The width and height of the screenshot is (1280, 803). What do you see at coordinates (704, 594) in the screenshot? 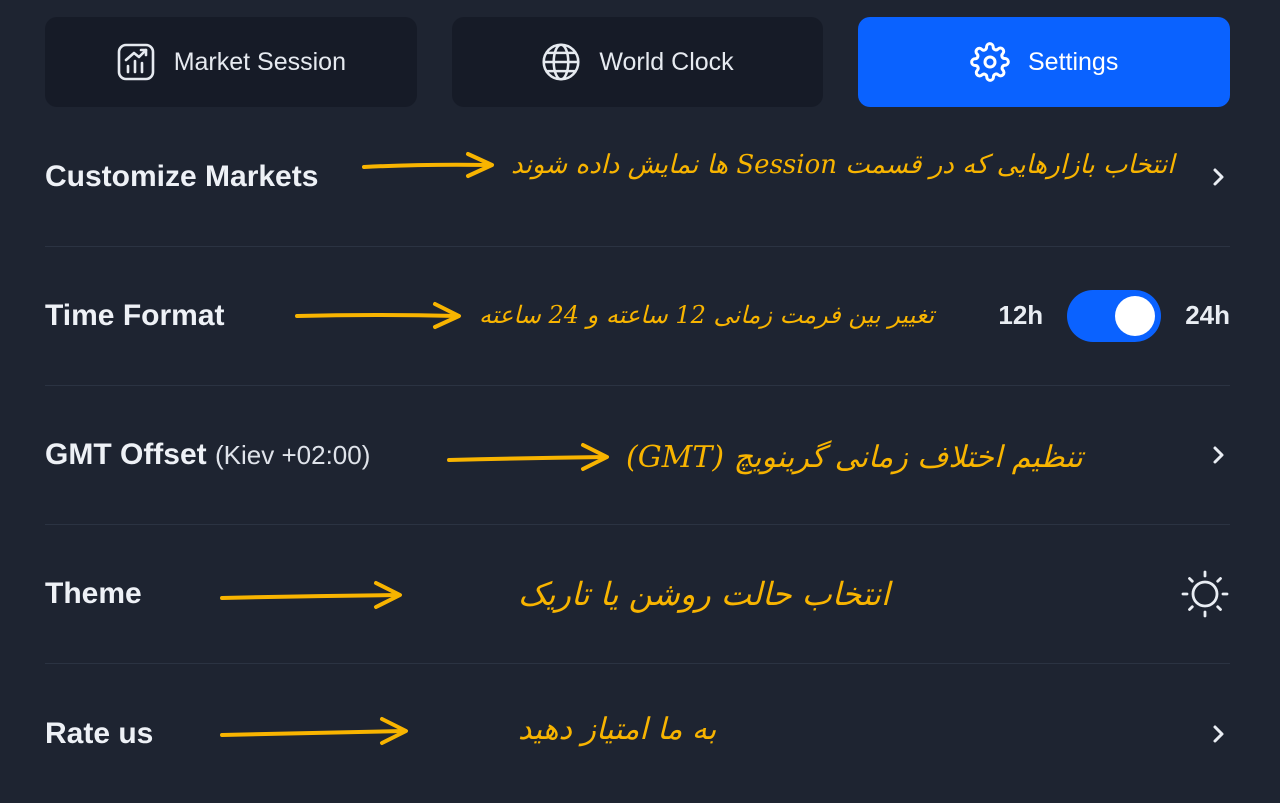
I see `theme-annotation-text: انتخاب حالت روشن یا تاریک` at bounding box center [704, 594].